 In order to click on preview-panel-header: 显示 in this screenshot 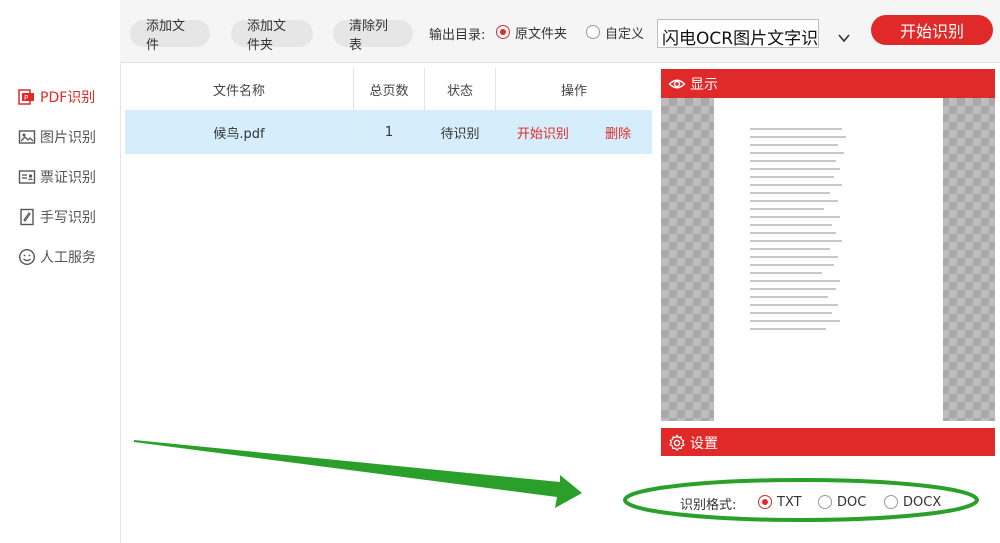, I will do `click(828, 83)`.